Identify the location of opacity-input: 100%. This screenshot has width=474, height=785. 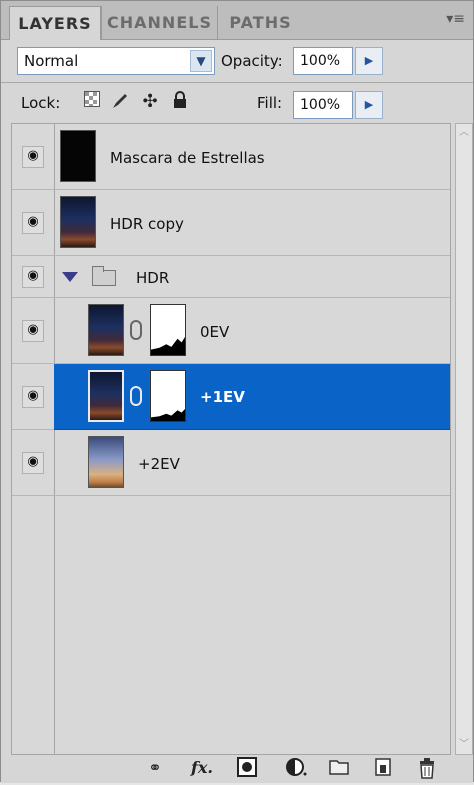
(323, 61).